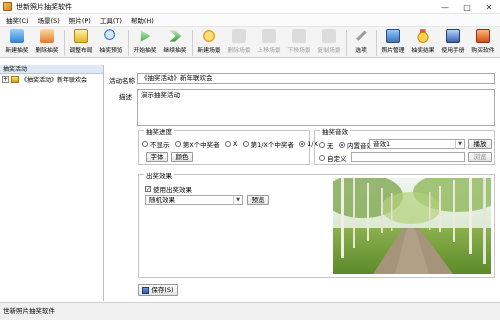  What do you see at coordinates (361, 42) in the screenshot?
I see `toolbar-button-options: 选项` at bounding box center [361, 42].